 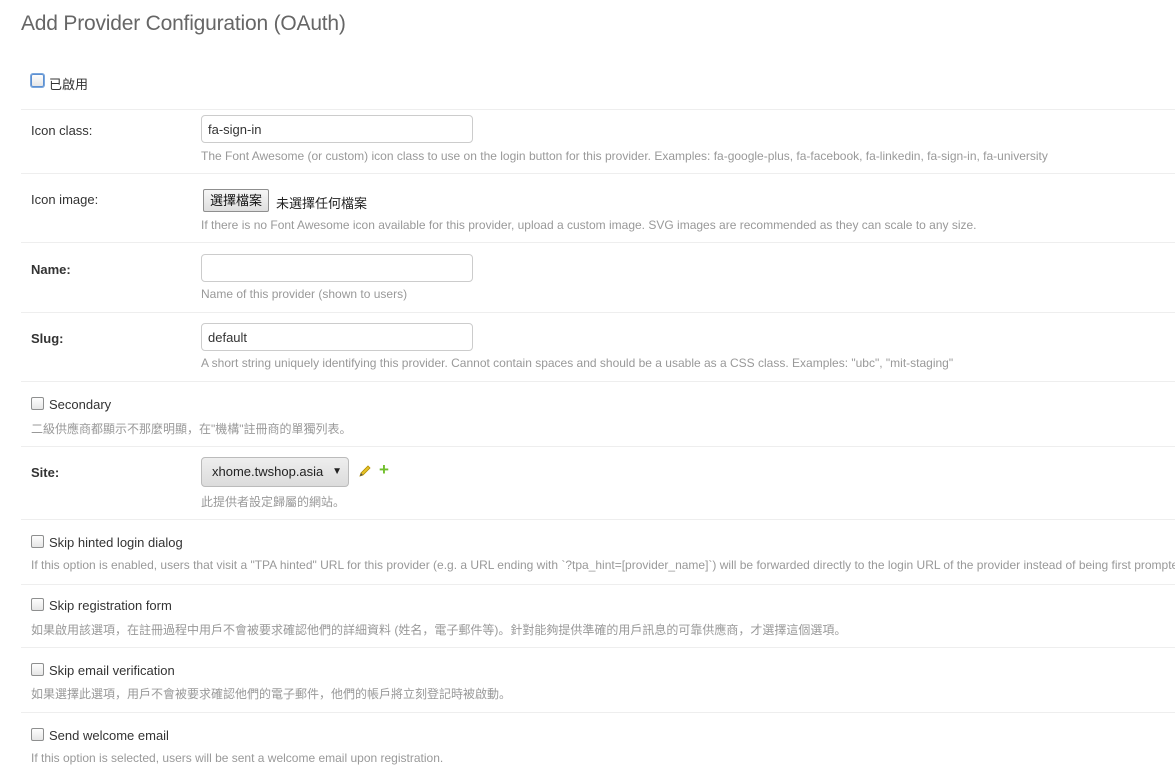 I want to click on site-select: xhome.twshop.asia ▼, so click(x=275, y=472).